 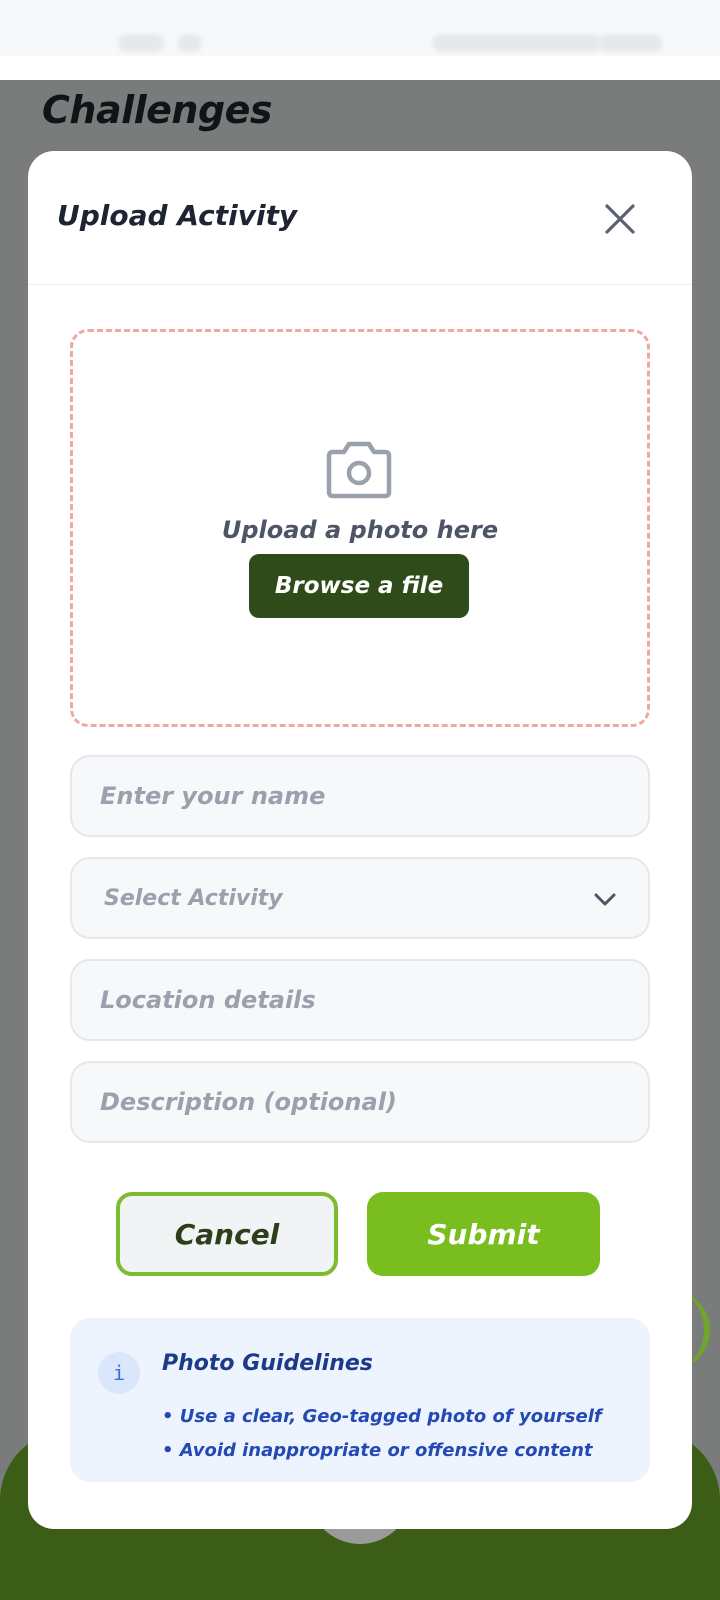 I want to click on status-battery-icon, so click(x=630, y=43).